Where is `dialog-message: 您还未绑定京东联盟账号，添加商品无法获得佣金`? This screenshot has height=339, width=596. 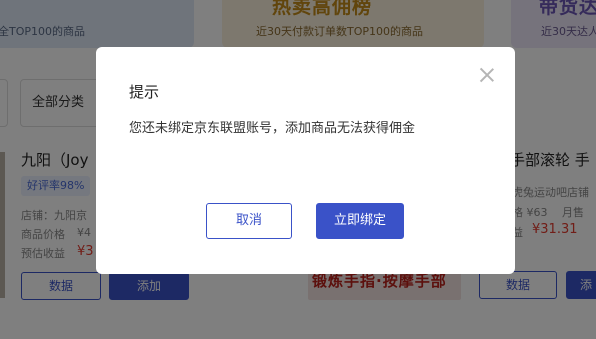 dialog-message: 您还未绑定京东联盟账号，添加商品无法获得佣金 is located at coordinates (272, 128).